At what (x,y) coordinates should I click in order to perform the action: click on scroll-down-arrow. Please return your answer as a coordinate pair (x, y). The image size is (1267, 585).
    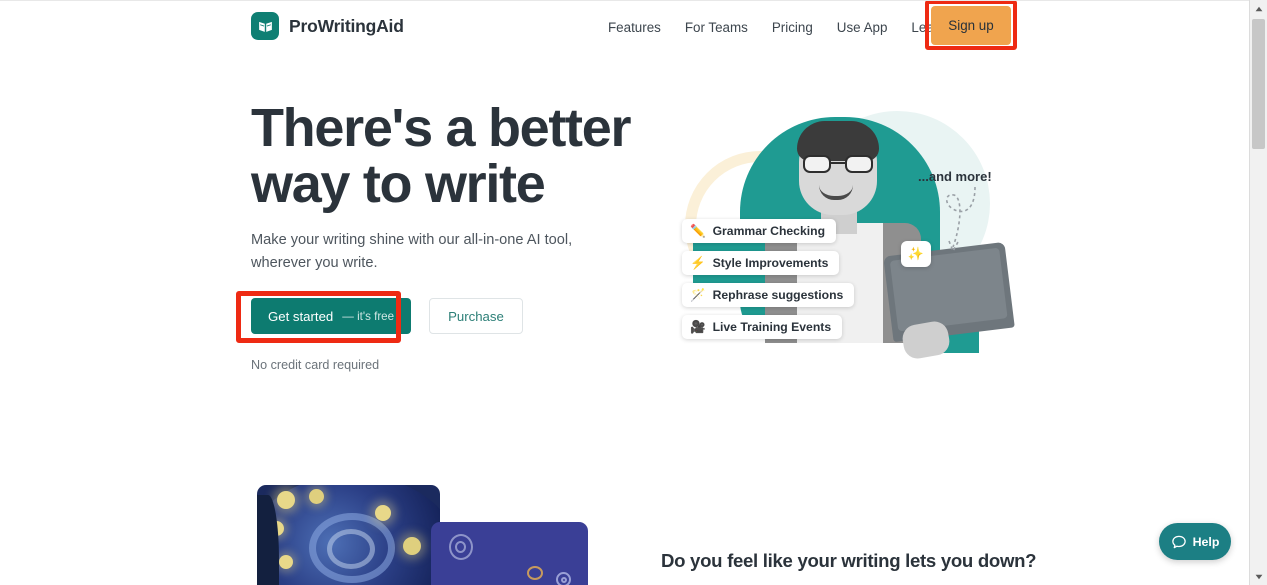
    Looking at the image, I should click on (1258, 576).